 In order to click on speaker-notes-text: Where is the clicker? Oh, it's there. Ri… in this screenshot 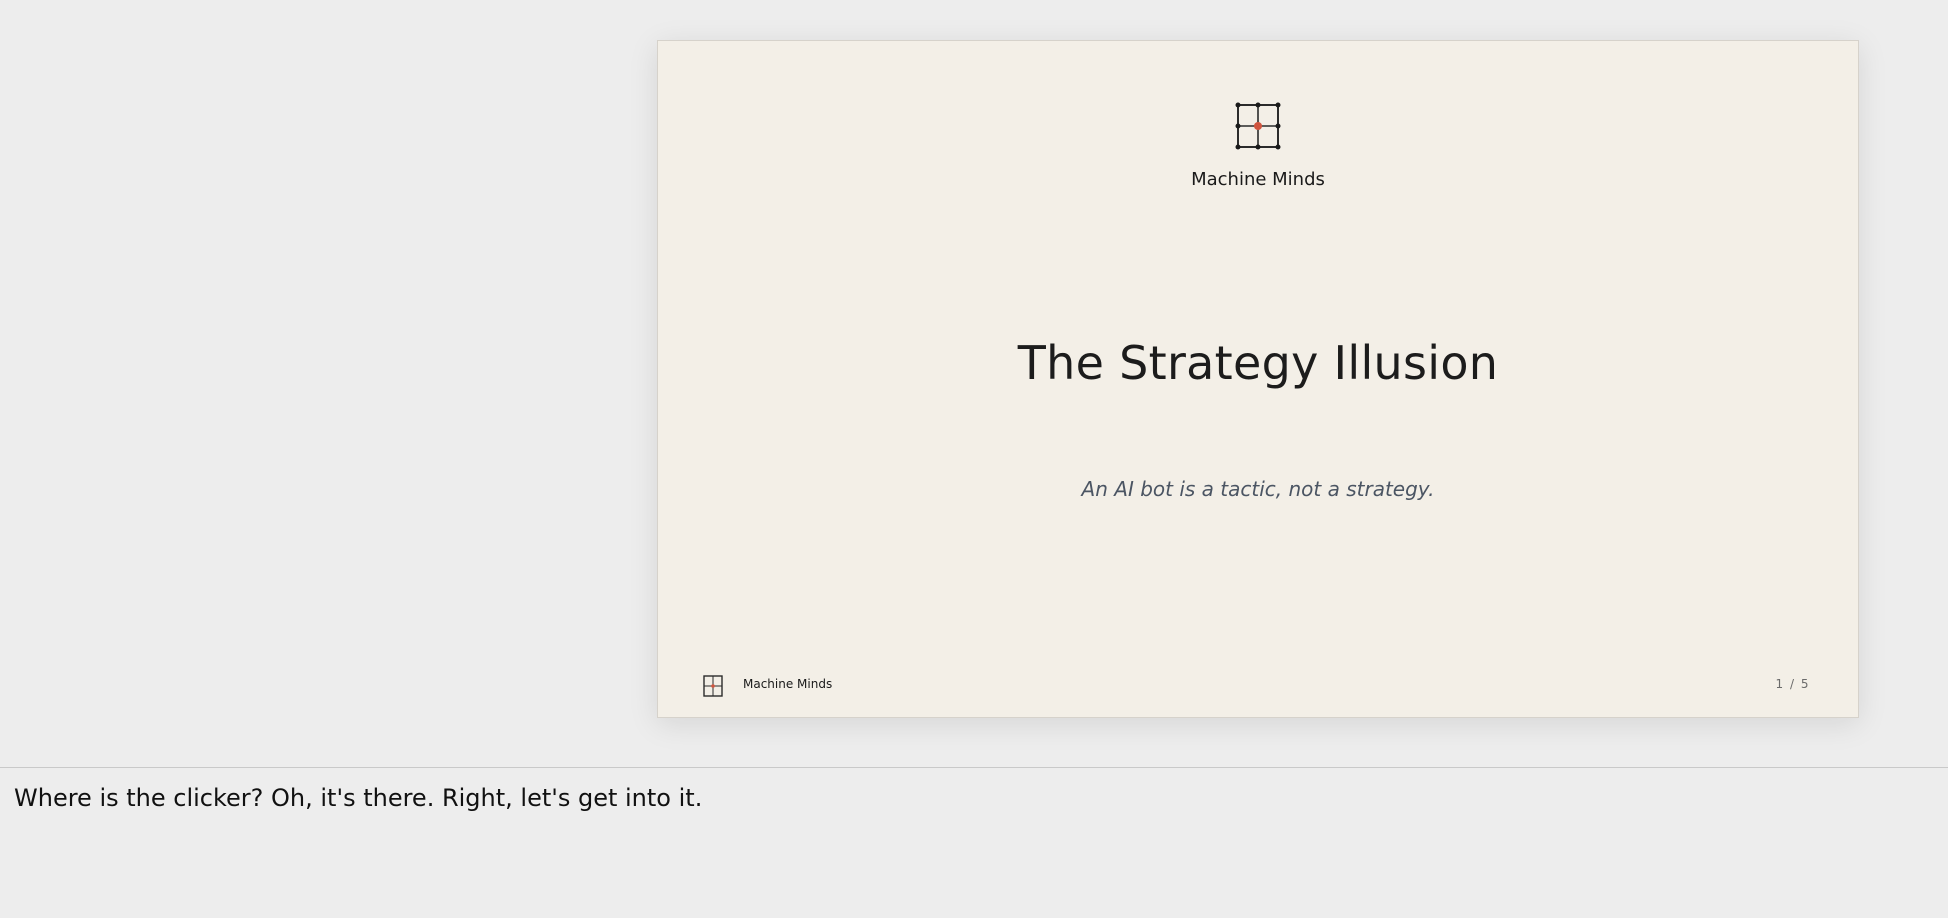, I will do `click(358, 798)`.